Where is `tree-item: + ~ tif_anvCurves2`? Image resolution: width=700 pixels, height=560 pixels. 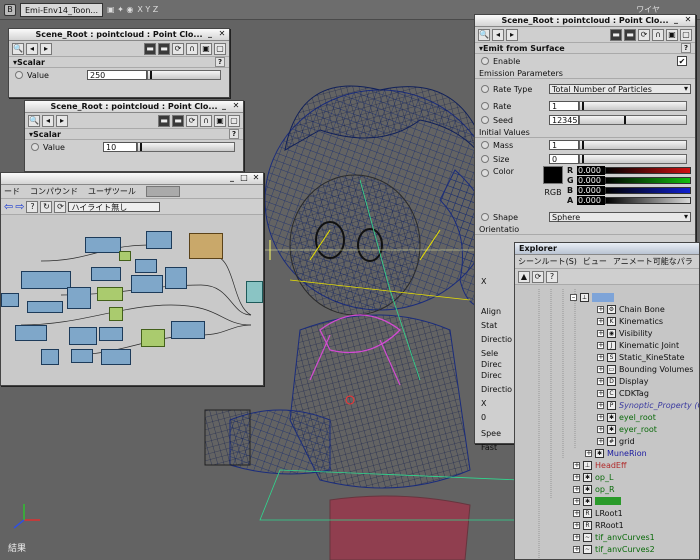
tree-item: + ~ tif_anvCurves2 is located at coordinates (614, 549).